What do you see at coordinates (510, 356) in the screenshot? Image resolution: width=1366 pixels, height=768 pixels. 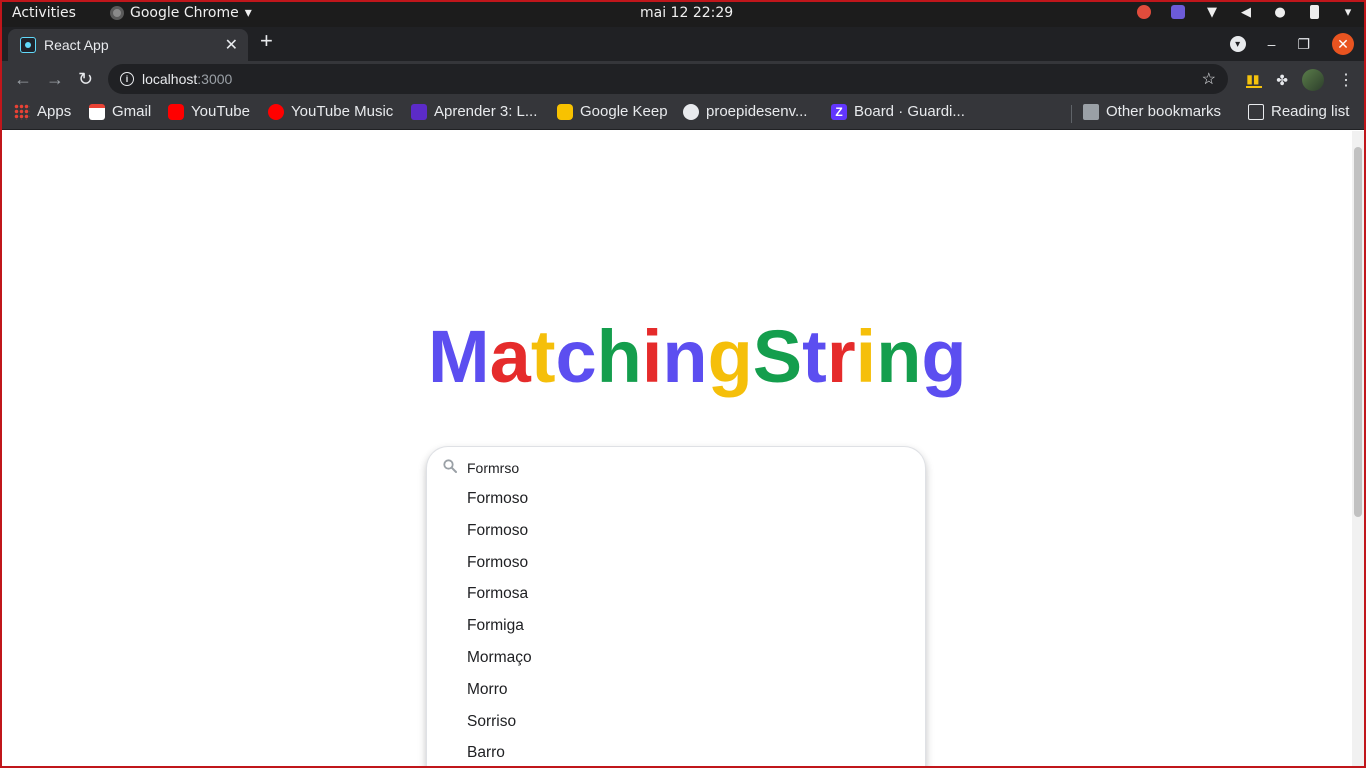 I see `logo-letter: a` at bounding box center [510, 356].